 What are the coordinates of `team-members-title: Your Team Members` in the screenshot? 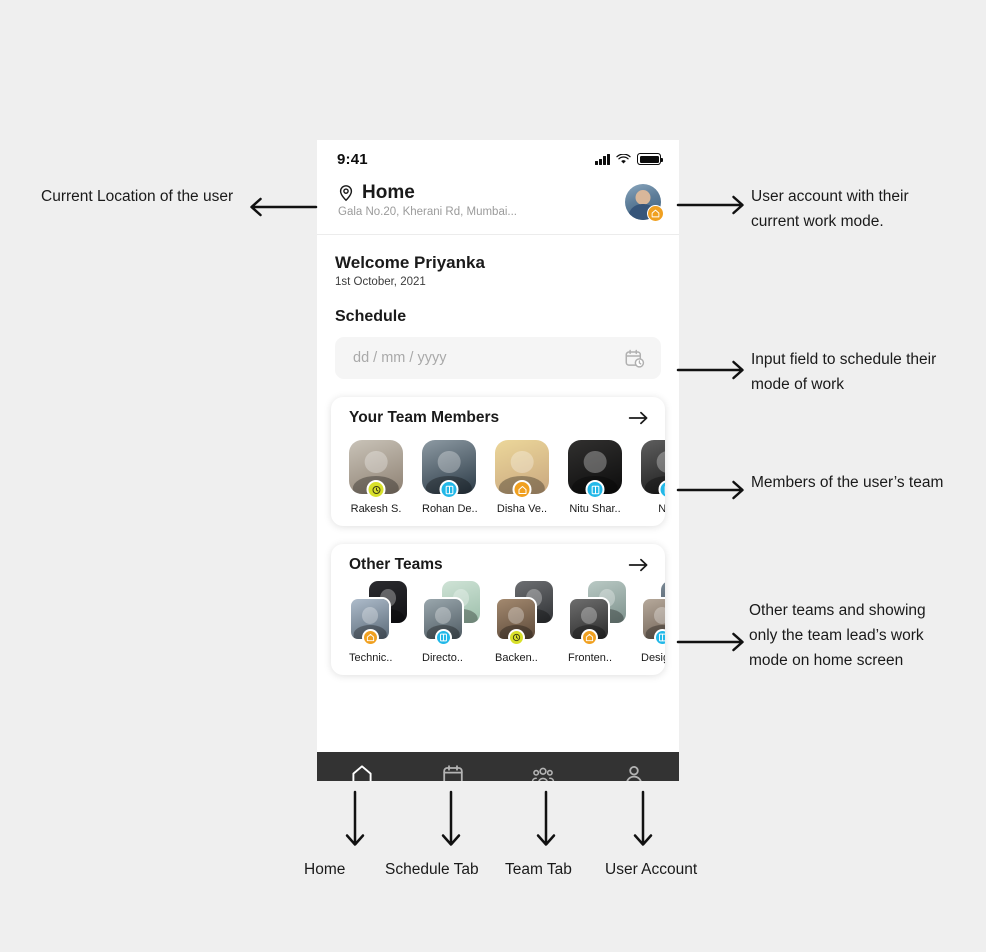 It's located at (424, 417).